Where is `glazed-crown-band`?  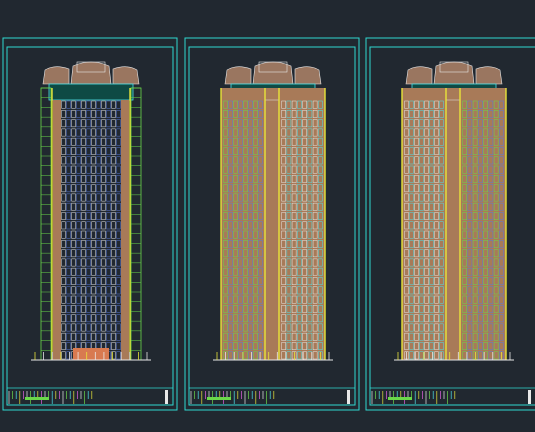
glazed-crown-band is located at coordinates (91, 92).